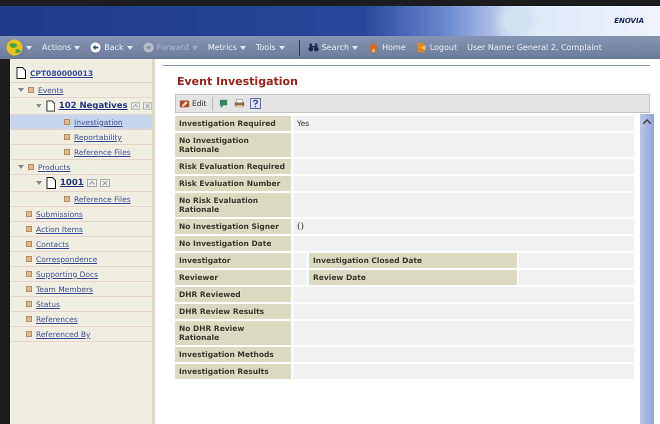  Describe the element at coordinates (374, 47) in the screenshot. I see `house-icon` at that location.